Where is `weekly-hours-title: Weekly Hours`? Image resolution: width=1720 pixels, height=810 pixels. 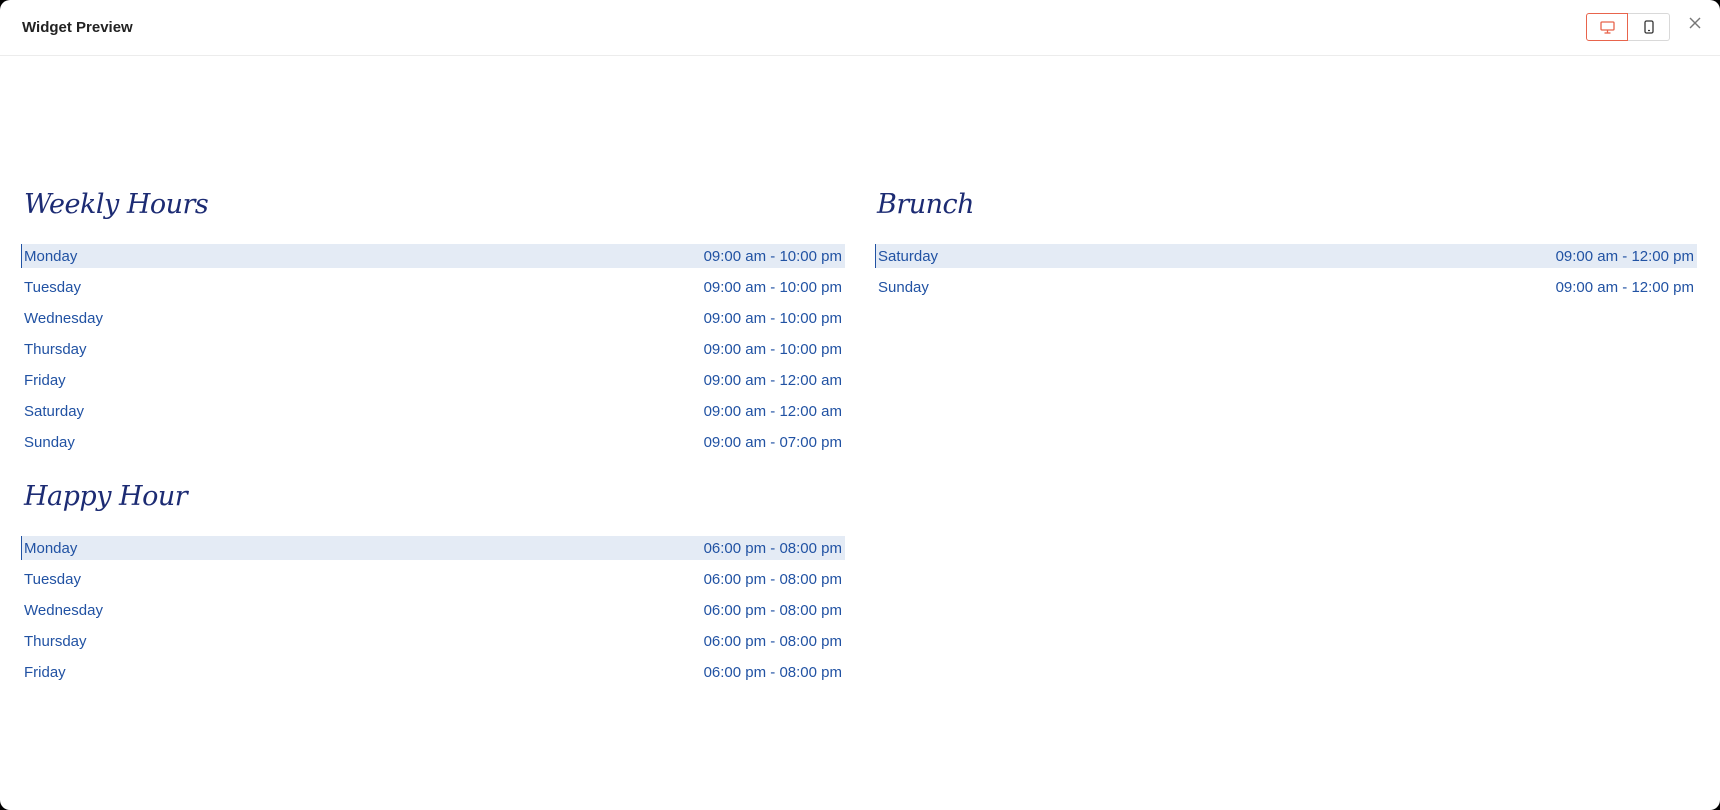 weekly-hours-title: Weekly Hours is located at coordinates (116, 204).